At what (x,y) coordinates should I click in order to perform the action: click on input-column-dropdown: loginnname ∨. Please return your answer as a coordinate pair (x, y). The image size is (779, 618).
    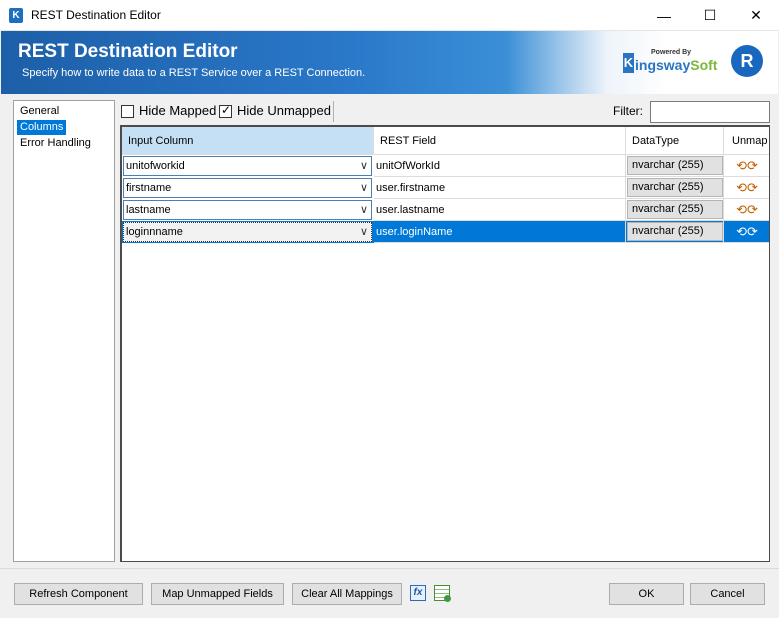
    Looking at the image, I should click on (247, 232).